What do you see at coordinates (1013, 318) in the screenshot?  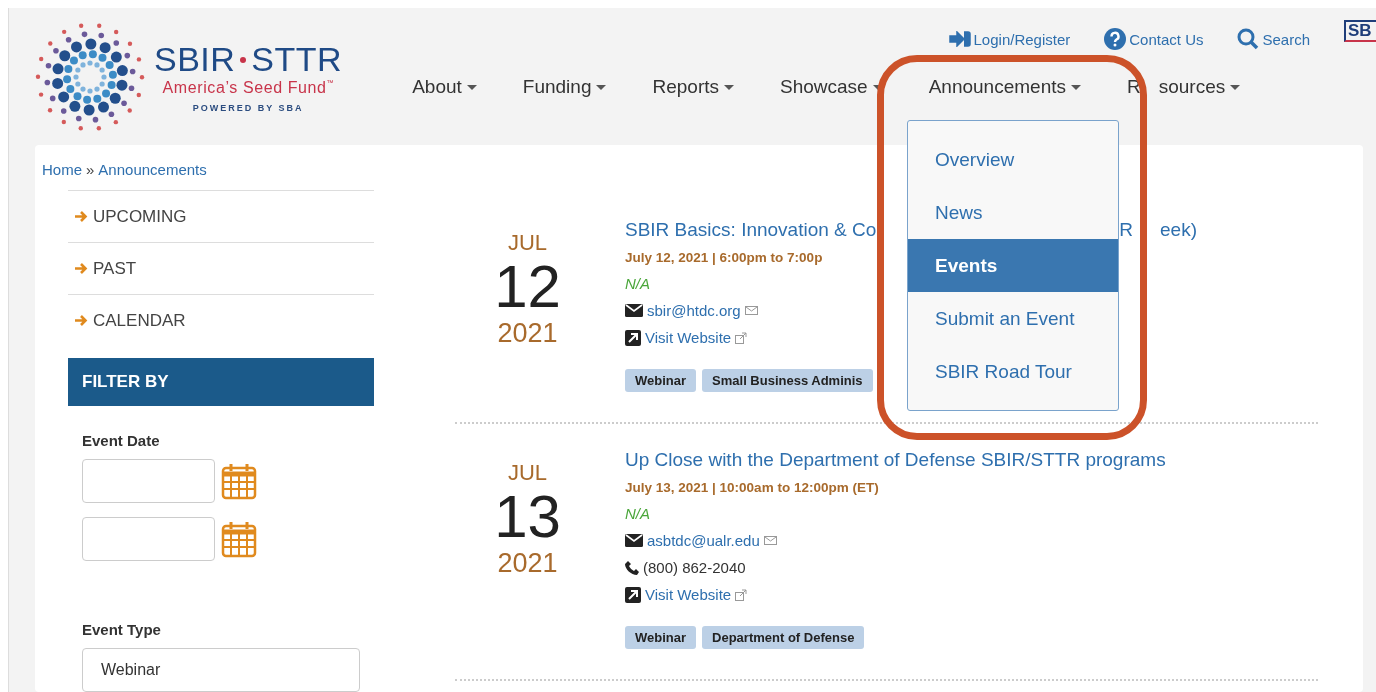 I see `dropdown-item: Submit an Event` at bounding box center [1013, 318].